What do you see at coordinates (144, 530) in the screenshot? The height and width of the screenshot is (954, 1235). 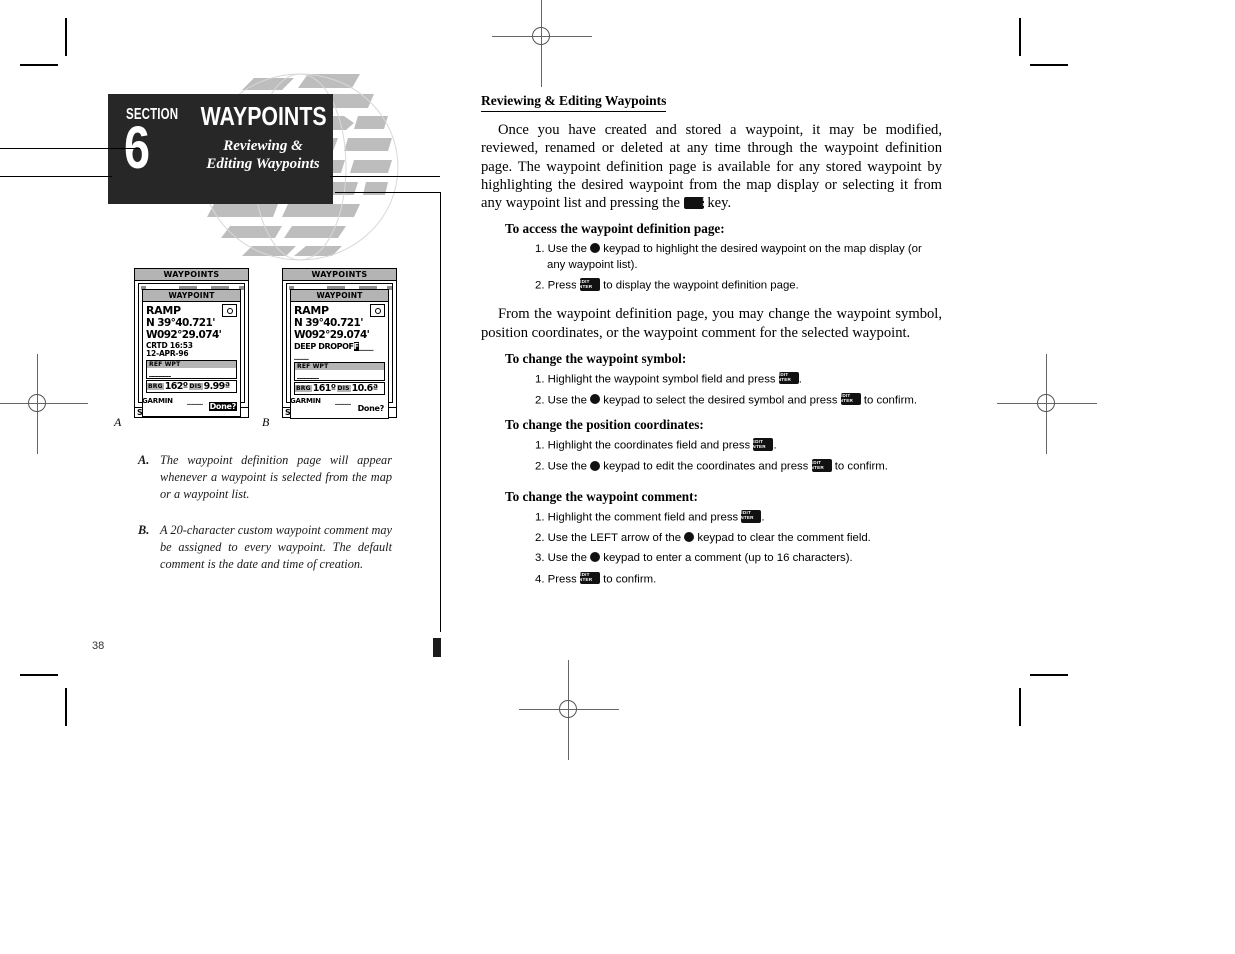 I see `caption-b-letter: B.` at bounding box center [144, 530].